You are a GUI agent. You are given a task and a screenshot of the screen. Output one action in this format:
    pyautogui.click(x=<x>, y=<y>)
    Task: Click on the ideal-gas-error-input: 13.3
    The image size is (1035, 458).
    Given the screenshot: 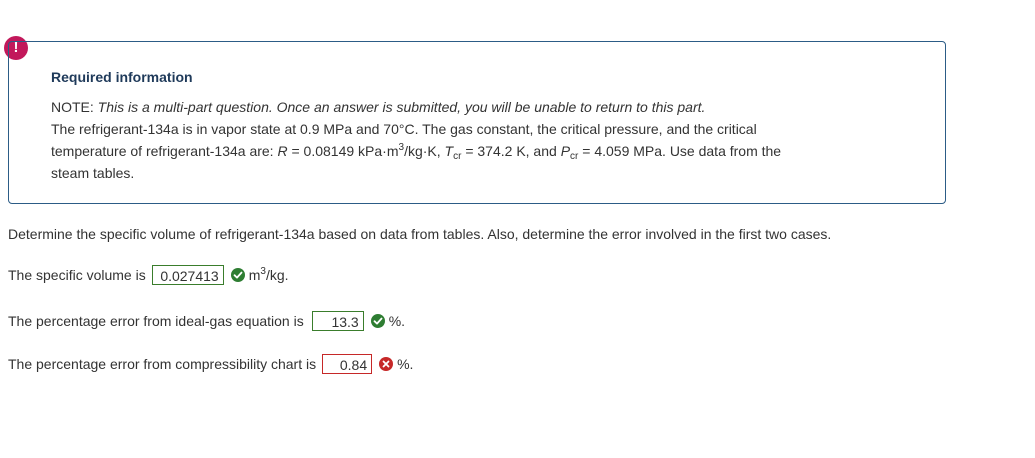 What is the action you would take?
    pyautogui.click(x=337, y=321)
    